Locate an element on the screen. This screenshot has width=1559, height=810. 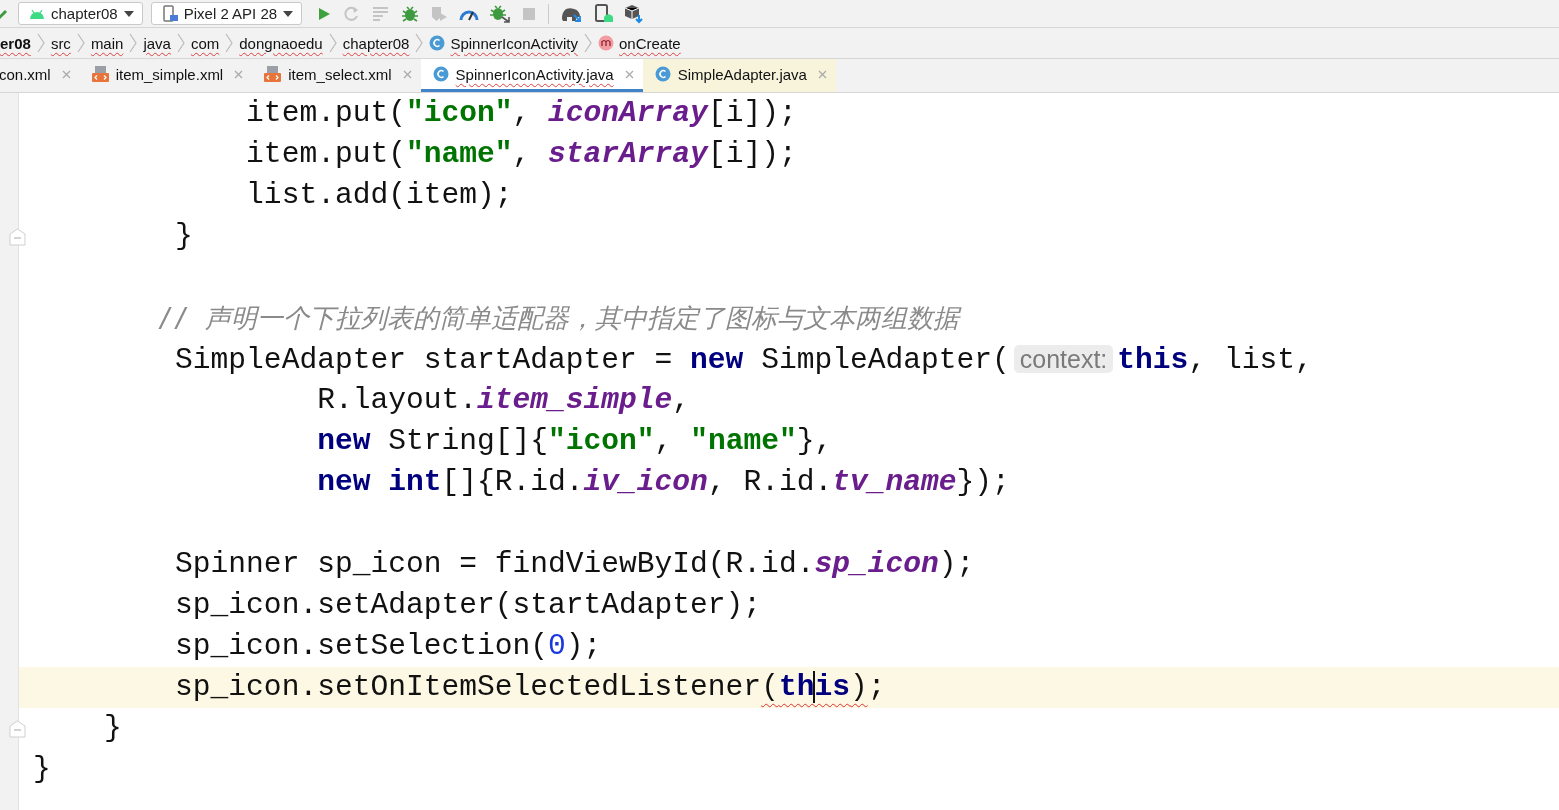
device-dropdown: Pixel 2 API 28 is located at coordinates (226, 13).